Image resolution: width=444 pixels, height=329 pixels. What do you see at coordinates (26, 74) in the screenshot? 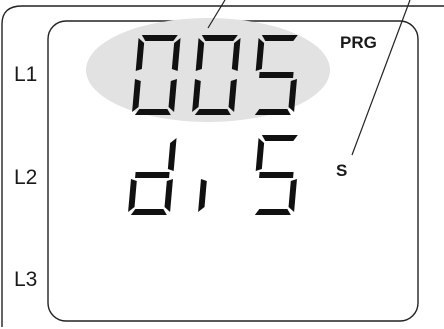
I see `row-label-l1: L1` at bounding box center [26, 74].